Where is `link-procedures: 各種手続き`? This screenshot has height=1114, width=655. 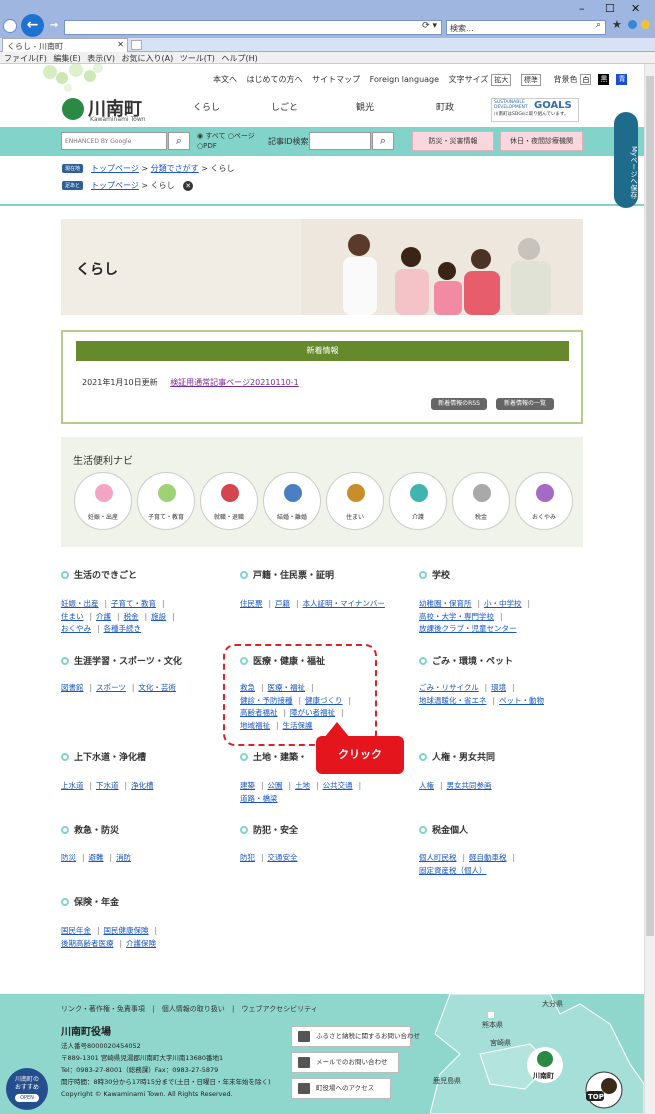
link-procedures: 各種手続き is located at coordinates (123, 628).